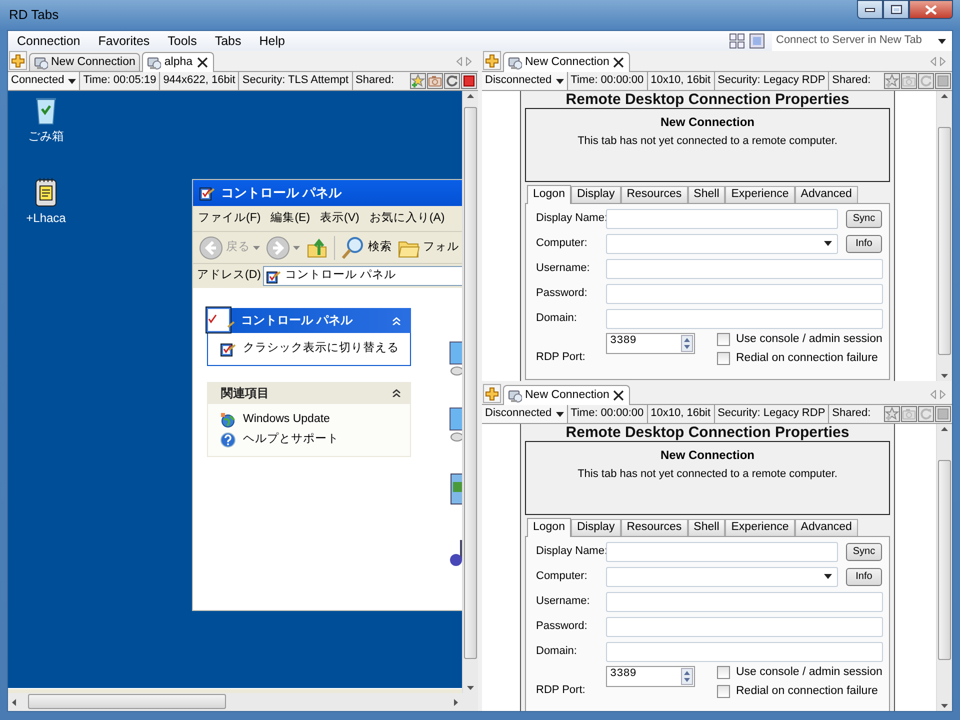 The width and height of the screenshot is (960, 720). Describe the element at coordinates (14, 702) in the screenshot. I see `scroll-left-icon` at that location.